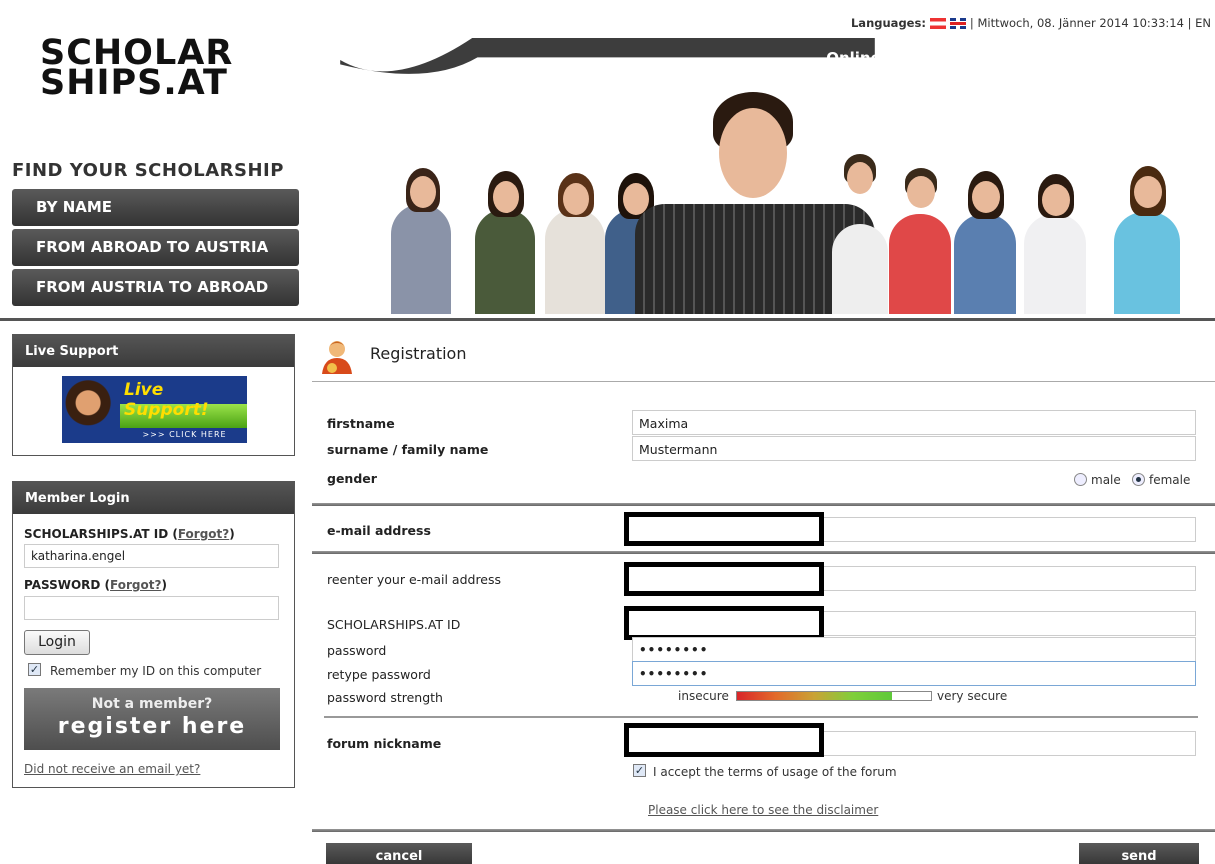  Describe the element at coordinates (1170, 480) in the screenshot. I see `gender-female-label: female` at that location.